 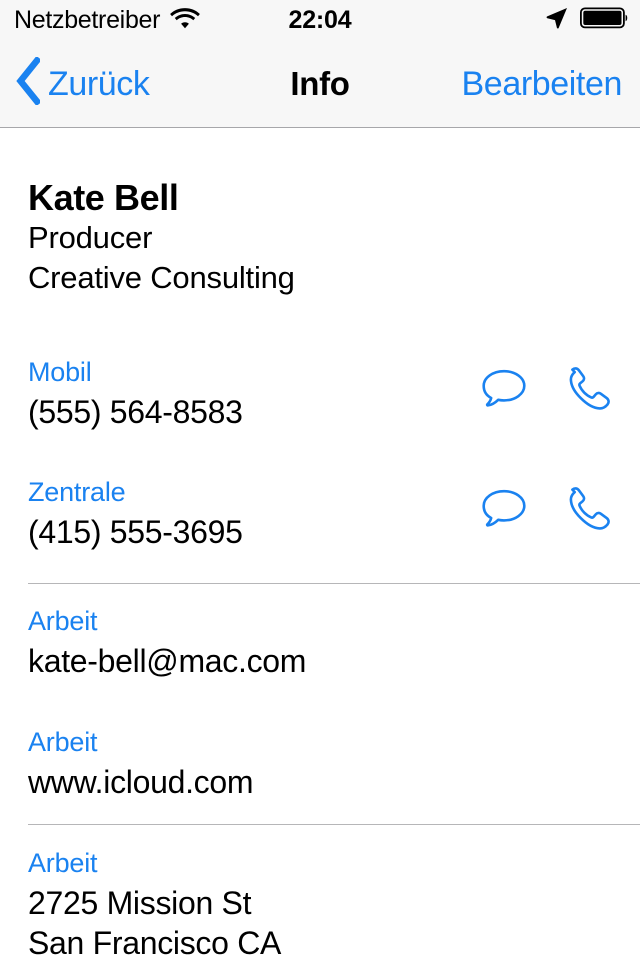 I want to click on edit-button: Bearbeiten, so click(x=542, y=83).